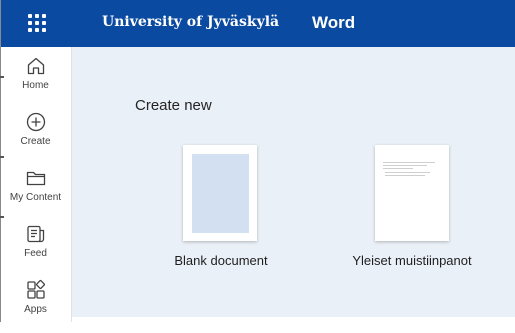 The width and height of the screenshot is (515, 333). I want to click on template-yleiset-muistiinpanot: Yleiset muistiinpanot, so click(412, 210).